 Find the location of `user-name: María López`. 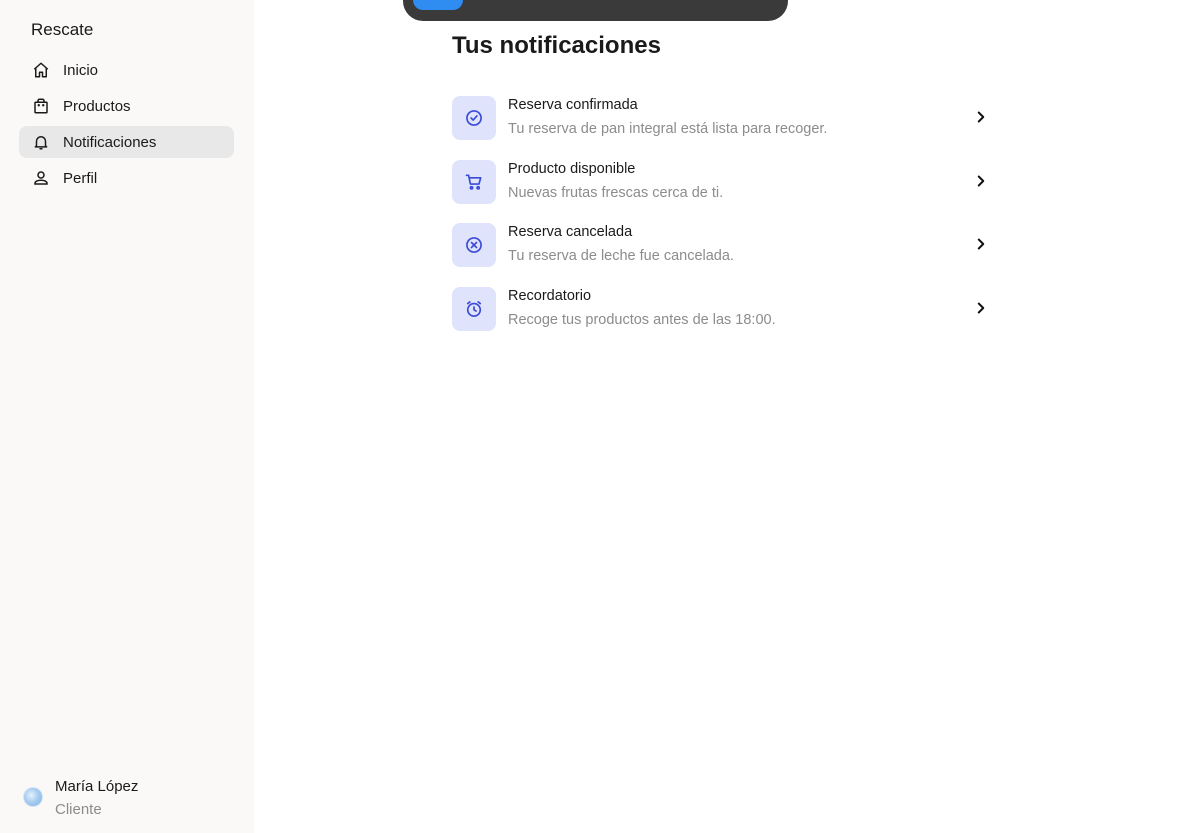

user-name: María López is located at coordinates (97, 786).